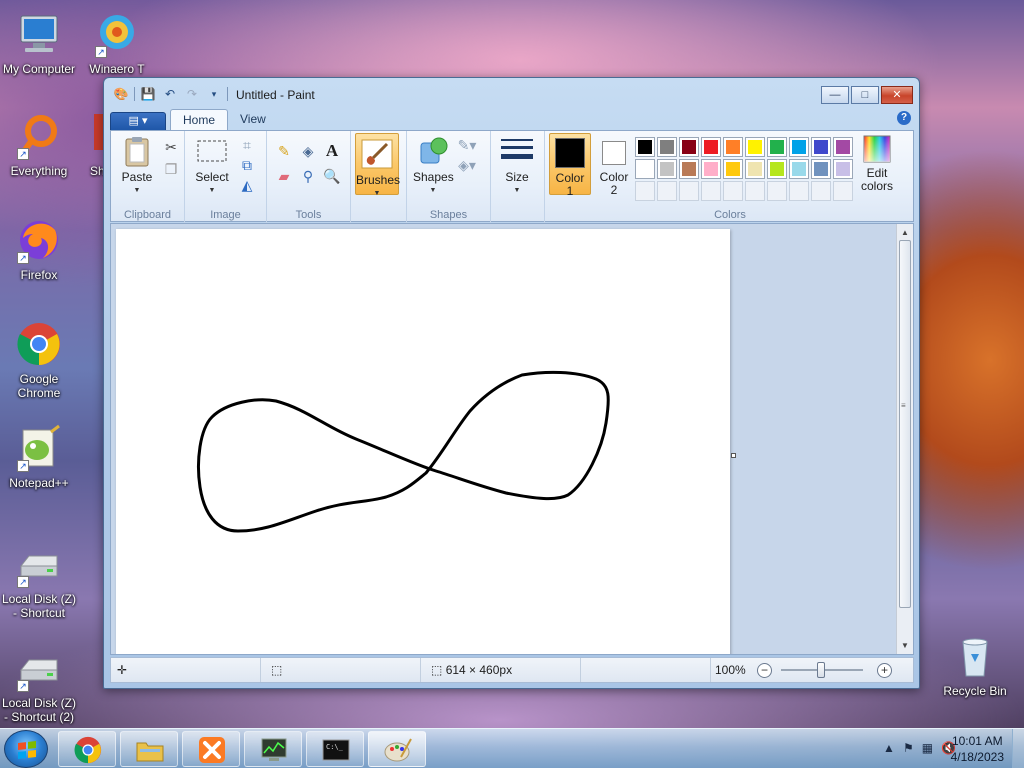  Describe the element at coordinates (39, 580) in the screenshot. I see `desktop-icon-local-disk-shortcut: ↗ Local Disk (Z) - Shortcut` at that location.